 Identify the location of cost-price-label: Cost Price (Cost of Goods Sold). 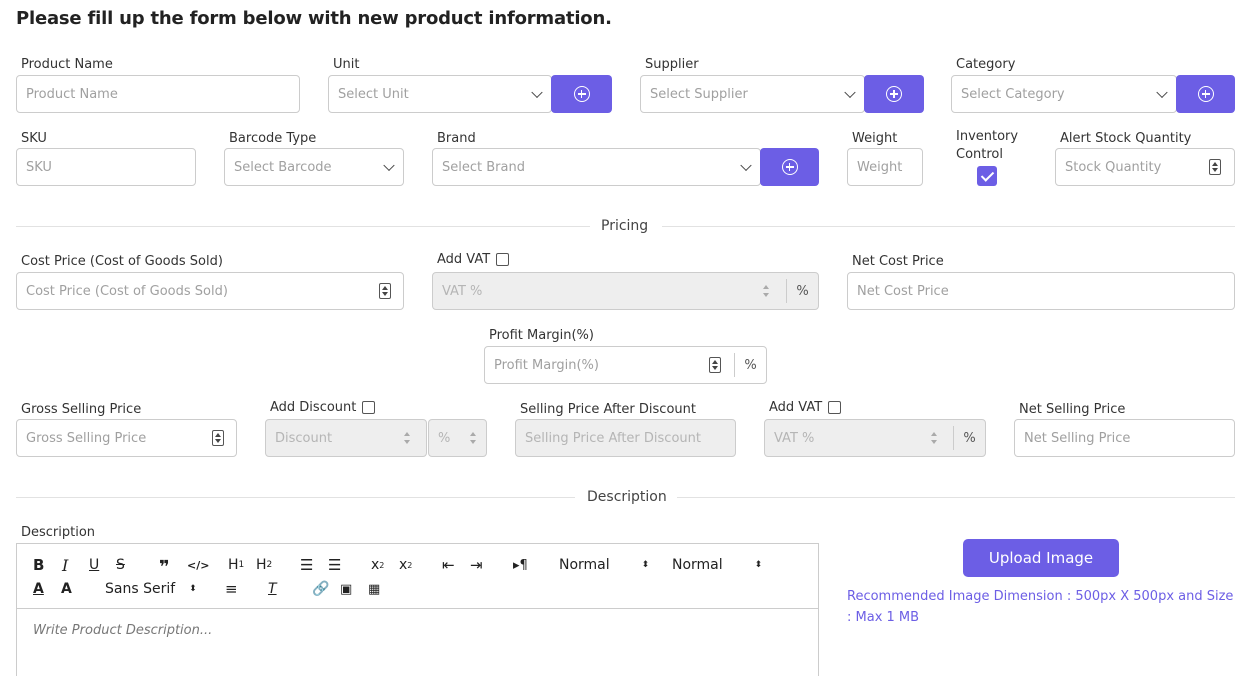
(122, 261).